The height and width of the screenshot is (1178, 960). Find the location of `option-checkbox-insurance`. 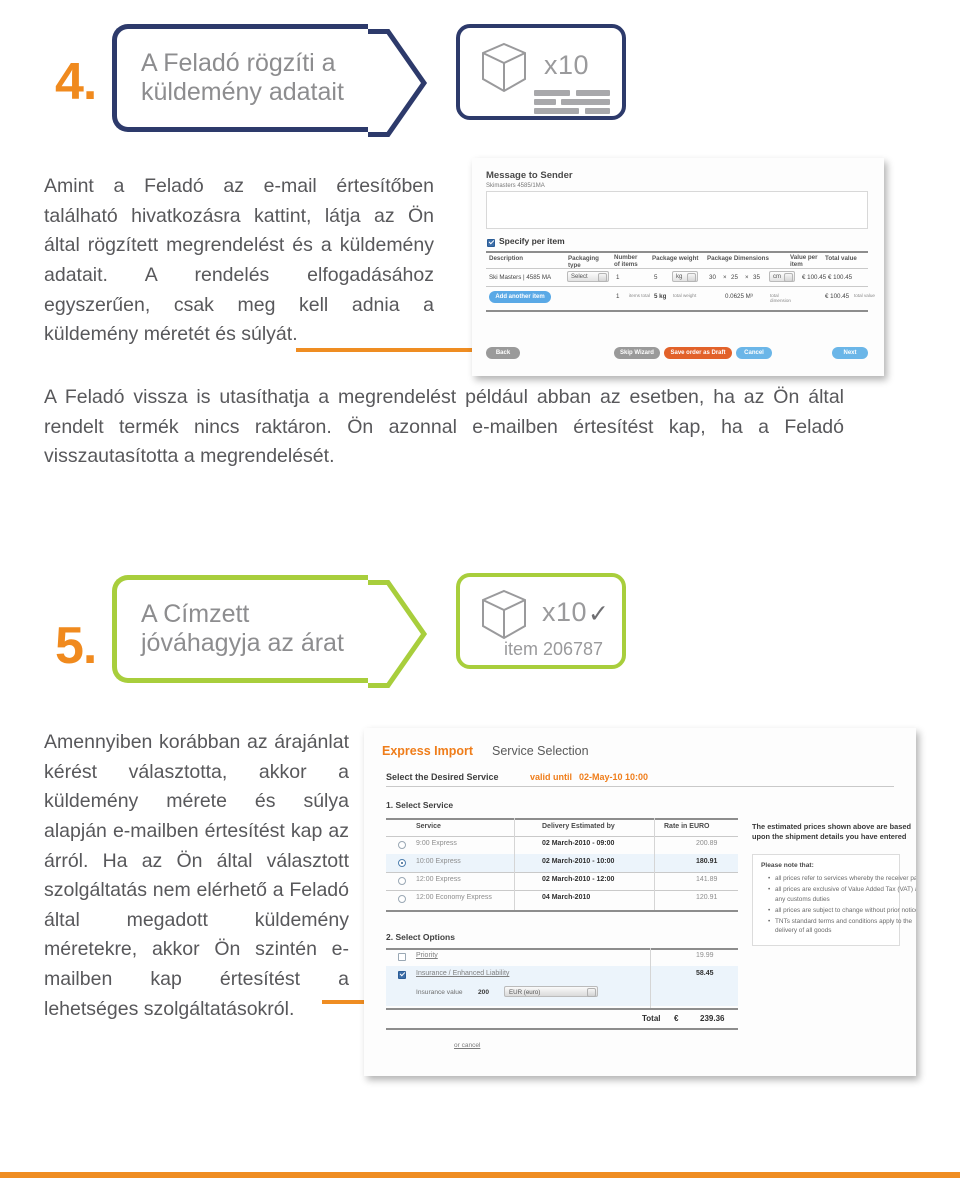

option-checkbox-insurance is located at coordinates (402, 975).